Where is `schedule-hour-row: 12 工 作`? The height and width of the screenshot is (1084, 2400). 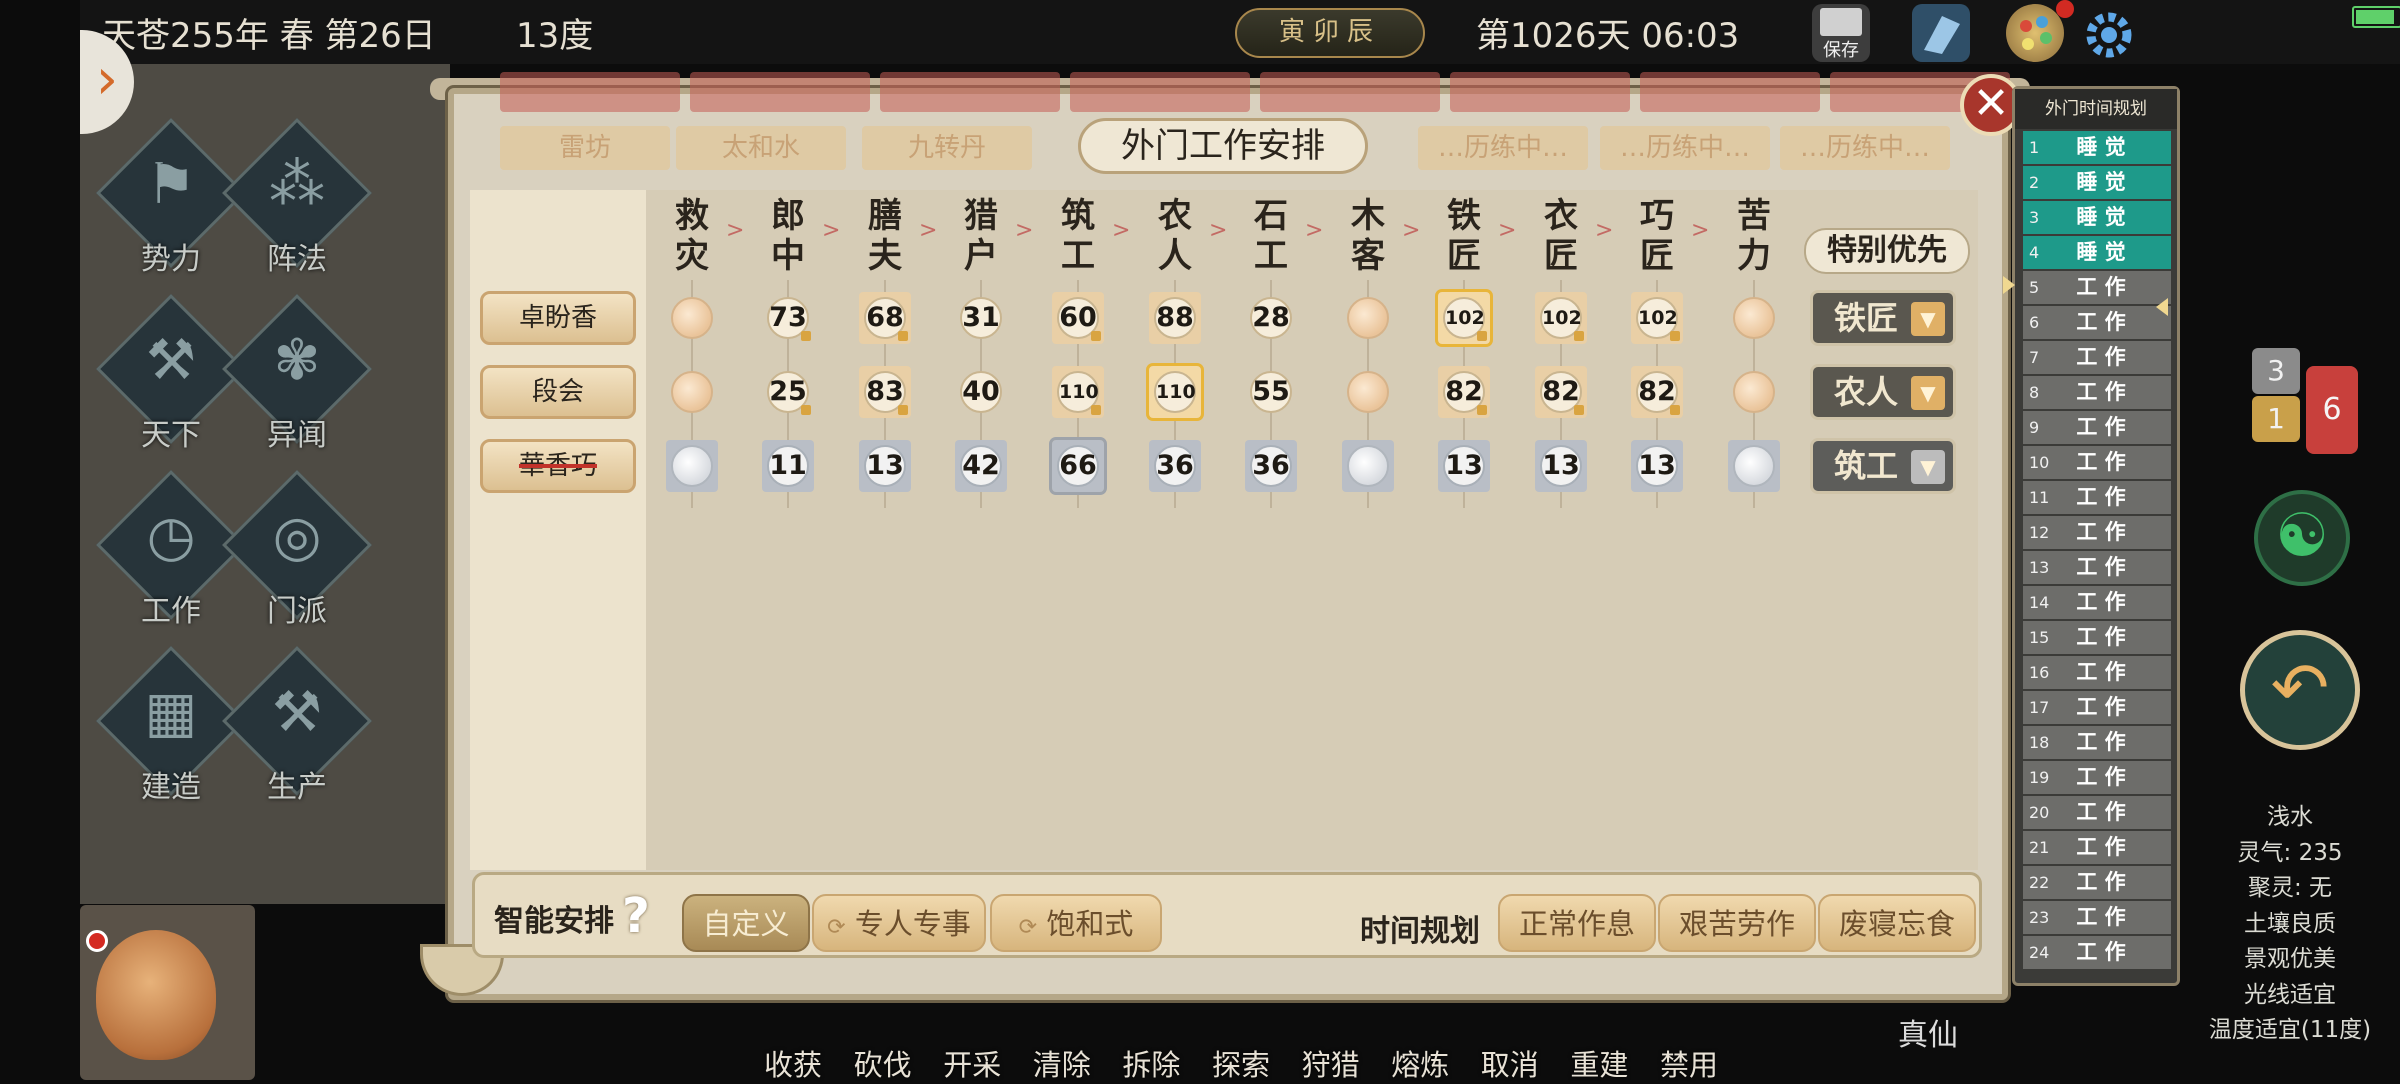
schedule-hour-row: 12 工 作 is located at coordinates (2097, 532).